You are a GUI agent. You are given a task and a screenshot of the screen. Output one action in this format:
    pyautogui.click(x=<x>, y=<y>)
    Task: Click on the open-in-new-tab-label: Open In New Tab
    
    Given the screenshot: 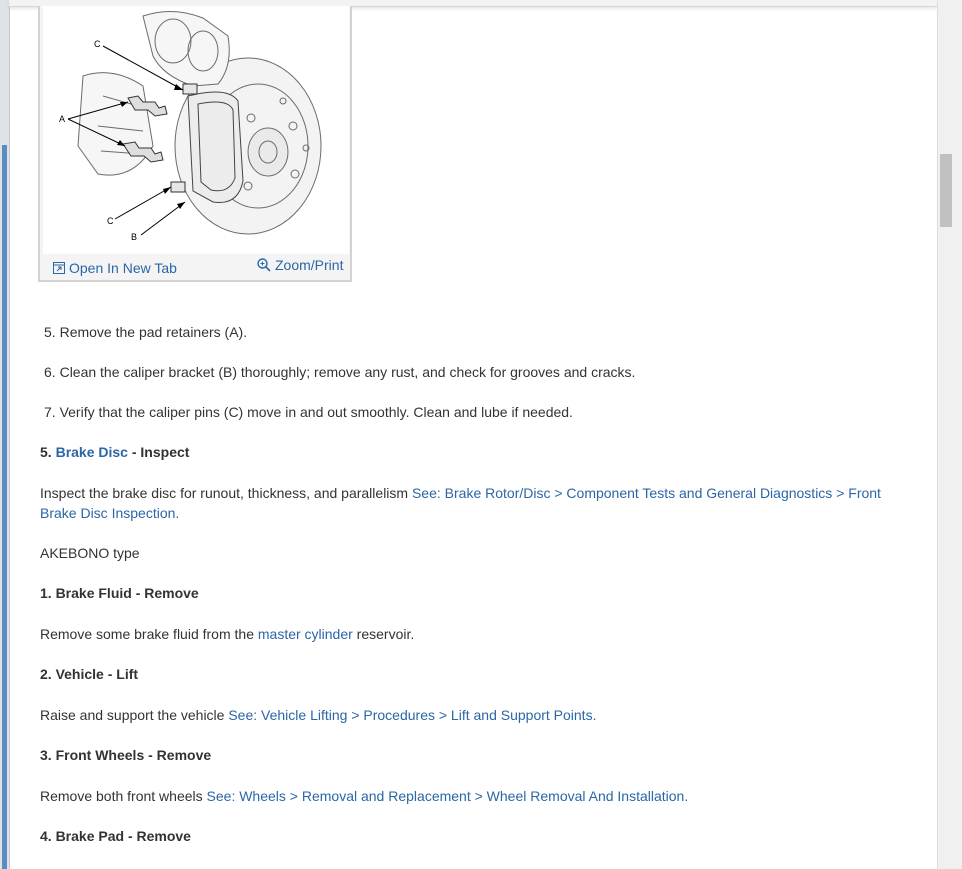 What is the action you would take?
    pyautogui.click(x=123, y=268)
    